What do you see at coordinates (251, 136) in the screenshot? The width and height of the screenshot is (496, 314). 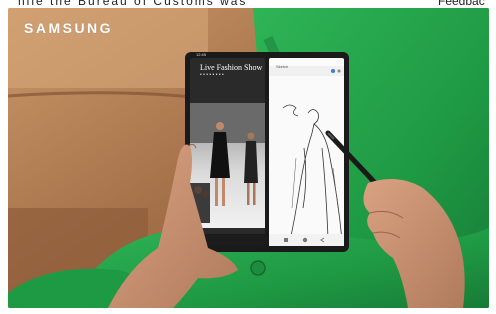 I see `model-two-head` at bounding box center [251, 136].